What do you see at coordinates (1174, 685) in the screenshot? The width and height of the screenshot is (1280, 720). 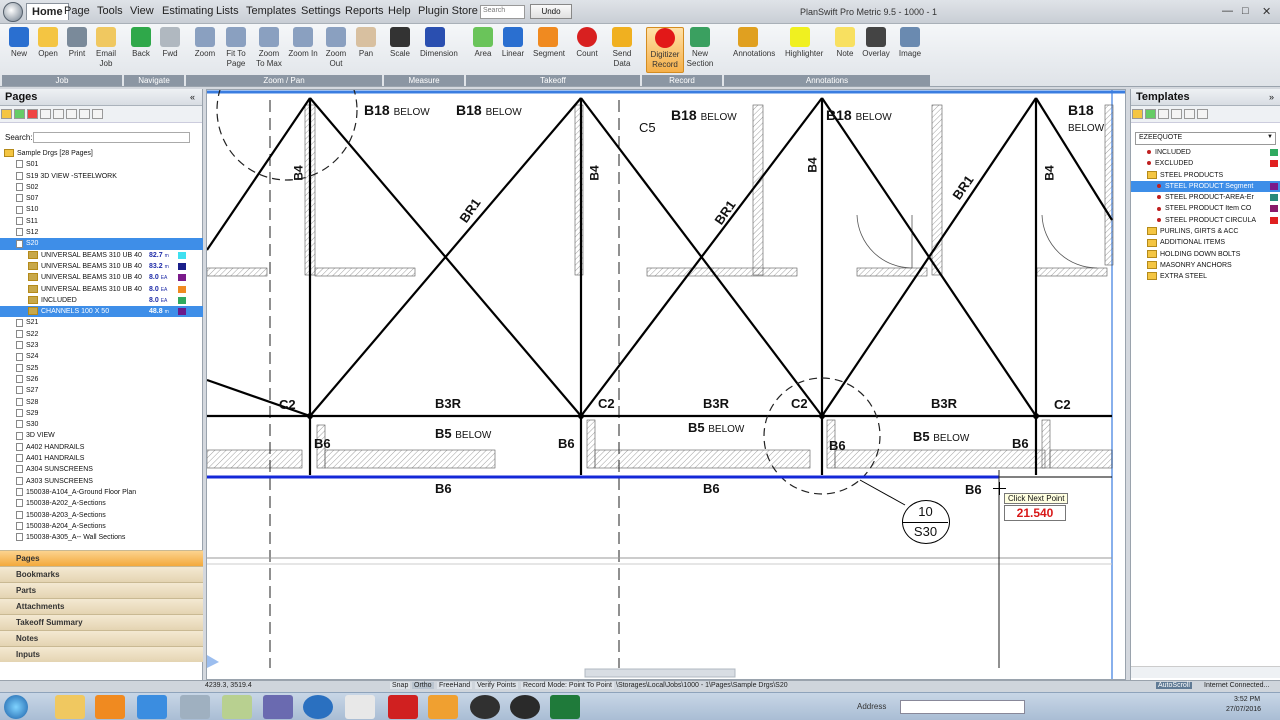 I see `autoscroll-toggle: AutoScroll` at bounding box center [1174, 685].